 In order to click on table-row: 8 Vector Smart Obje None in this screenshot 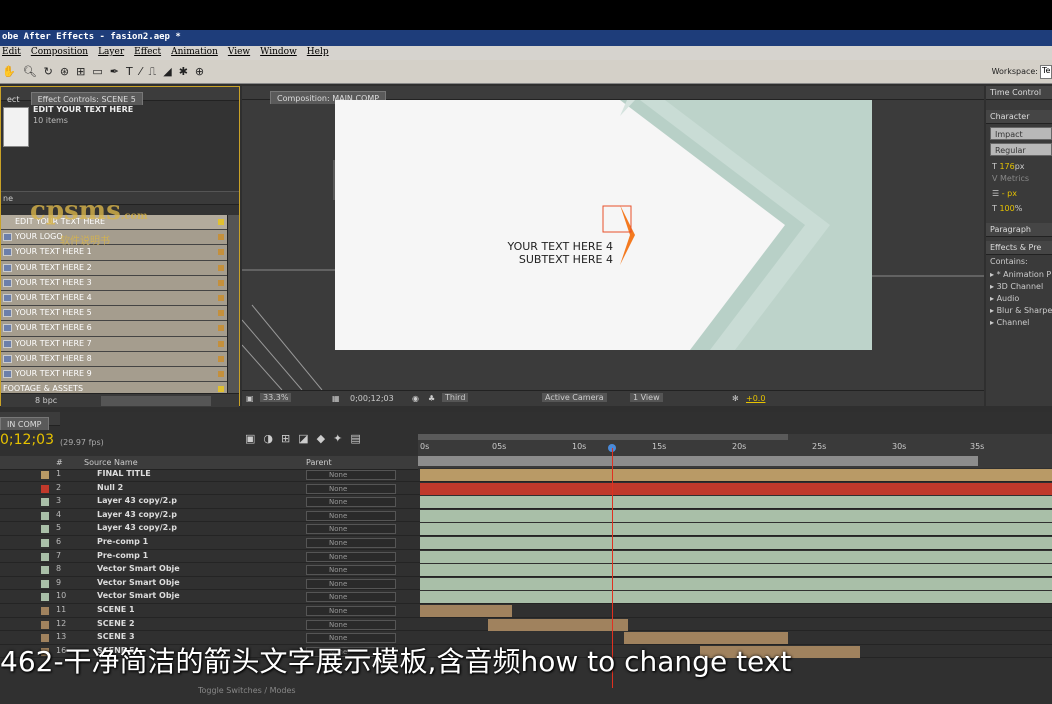, I will do `click(526, 570)`.